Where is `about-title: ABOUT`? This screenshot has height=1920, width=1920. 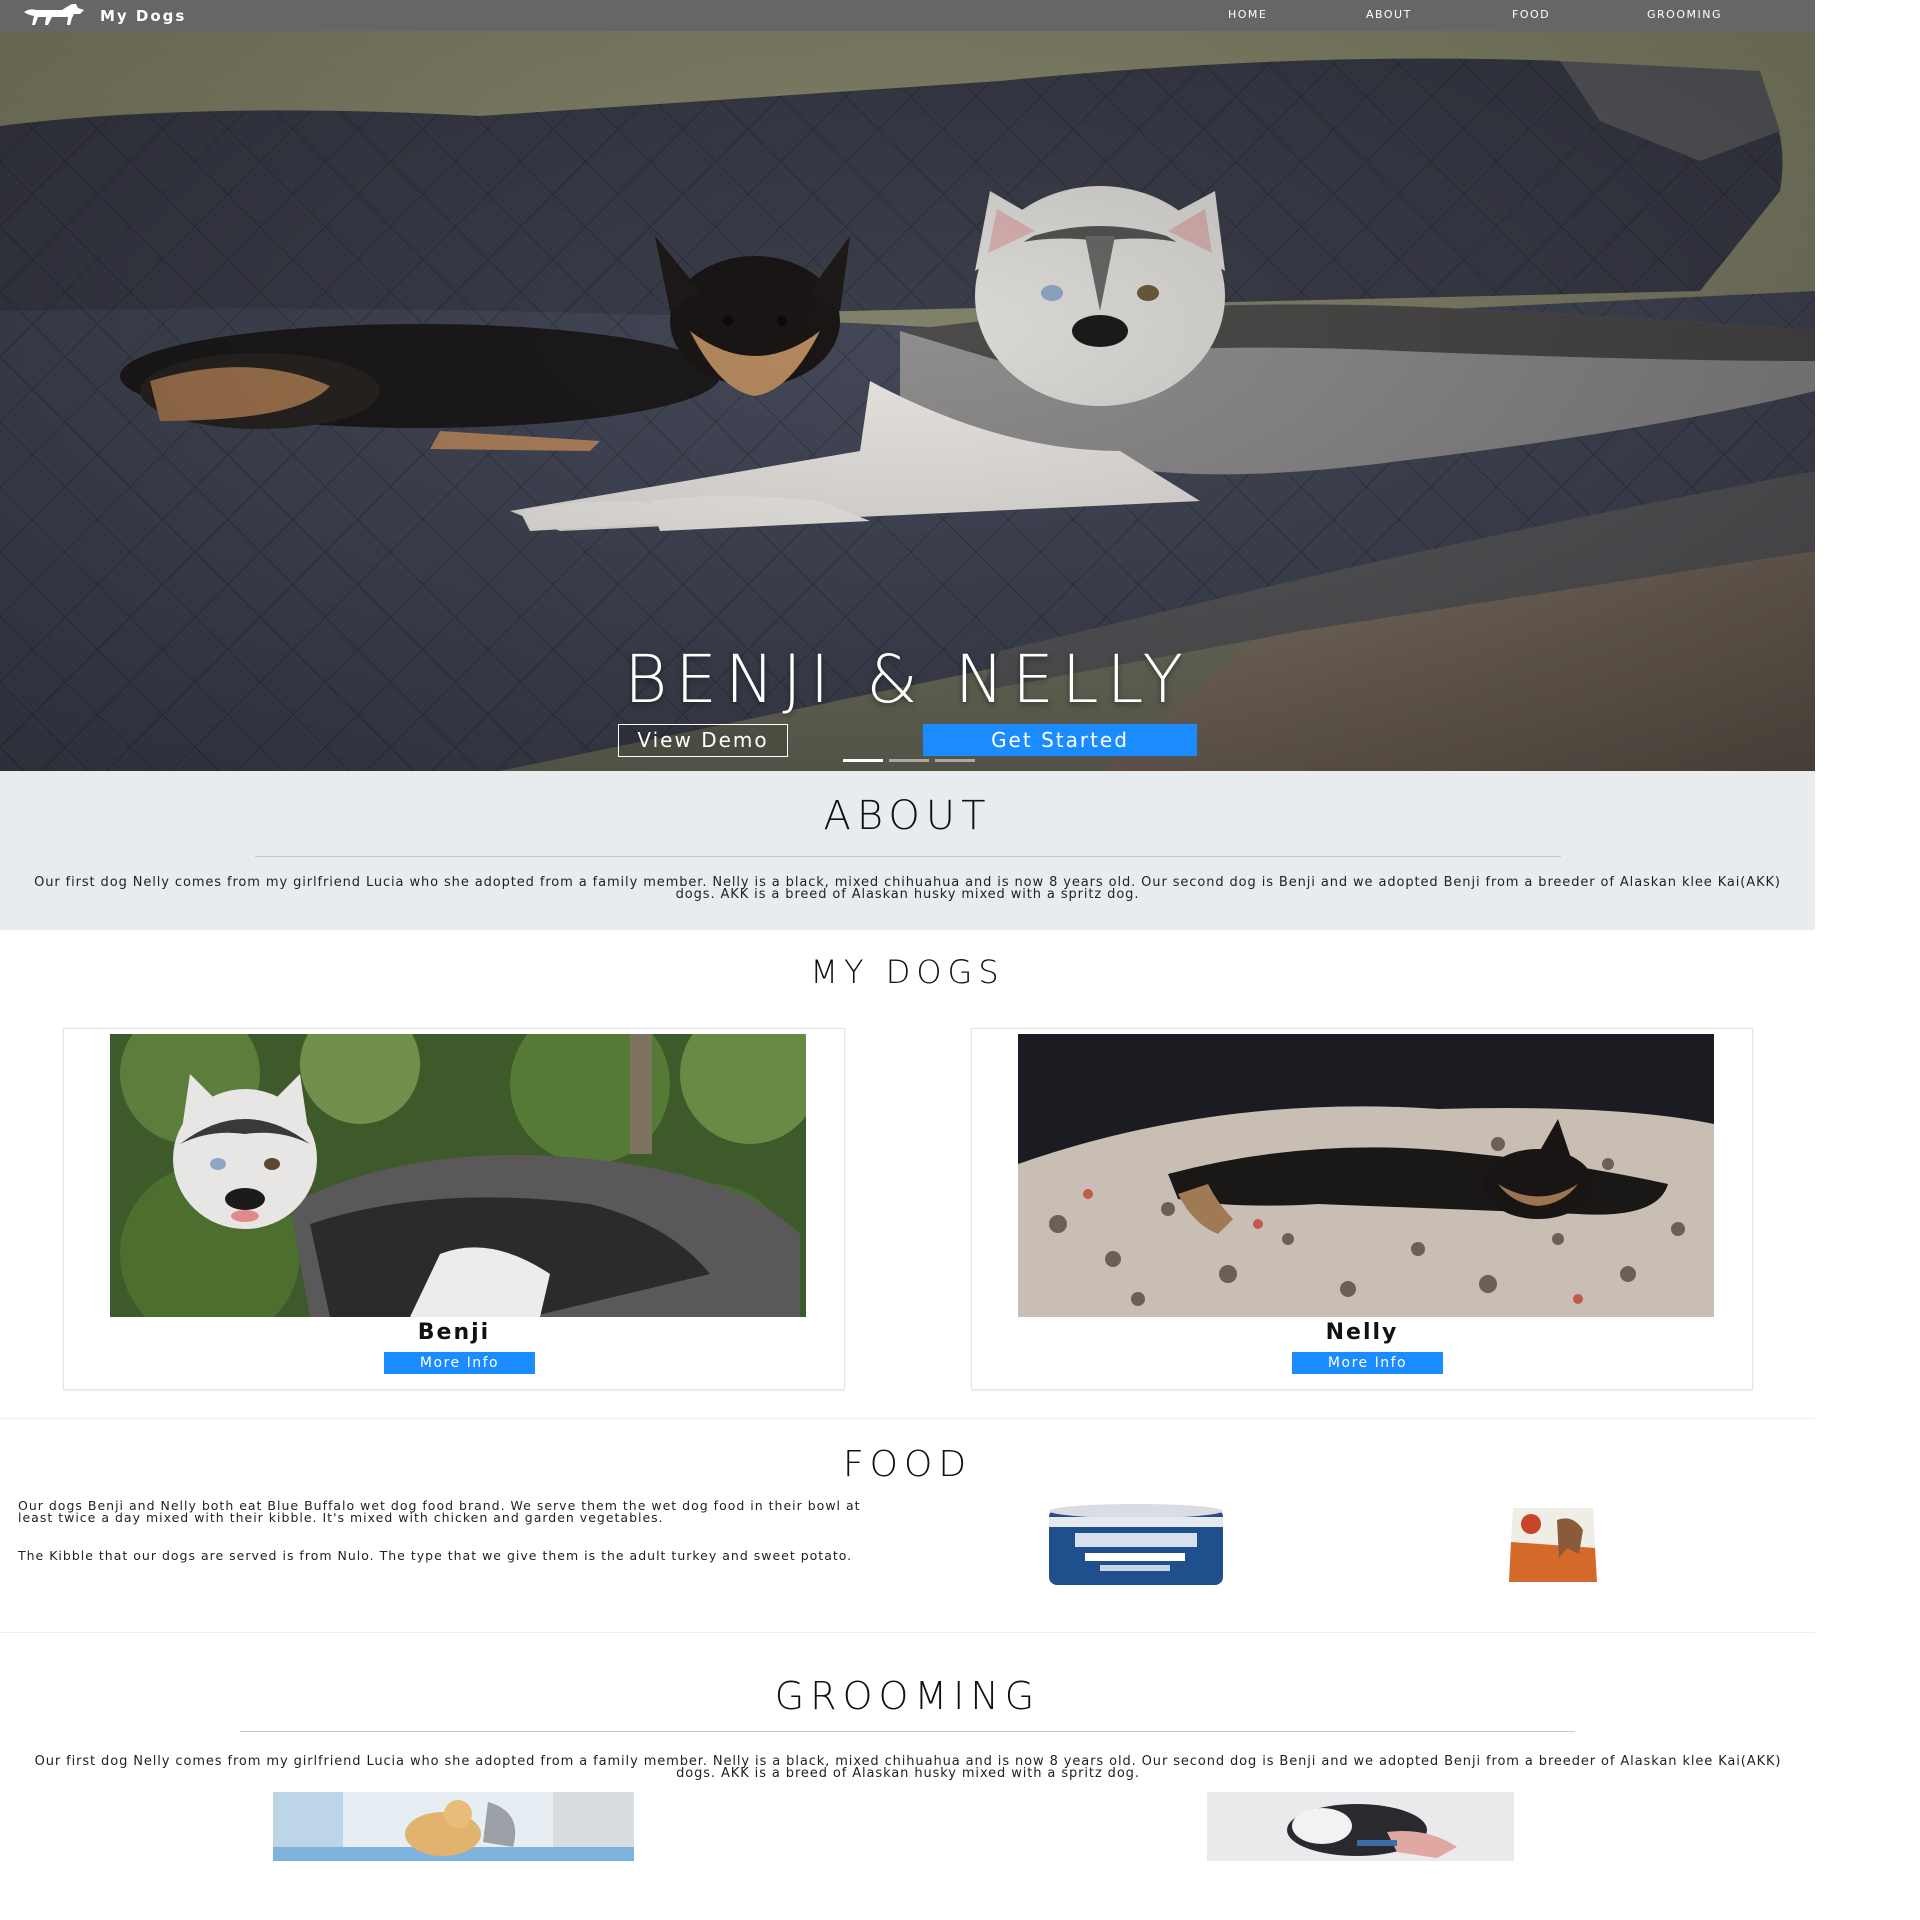
about-title: ABOUT is located at coordinates (907, 816).